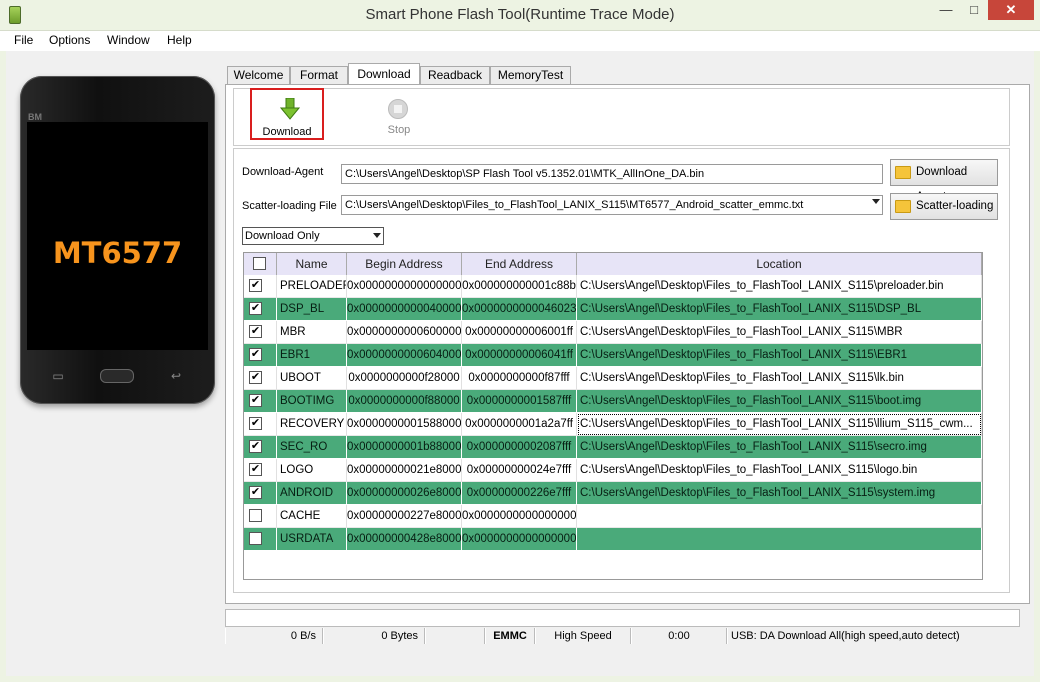  Describe the element at coordinates (312, 378) in the screenshot. I see `row-name: UBOOT` at that location.